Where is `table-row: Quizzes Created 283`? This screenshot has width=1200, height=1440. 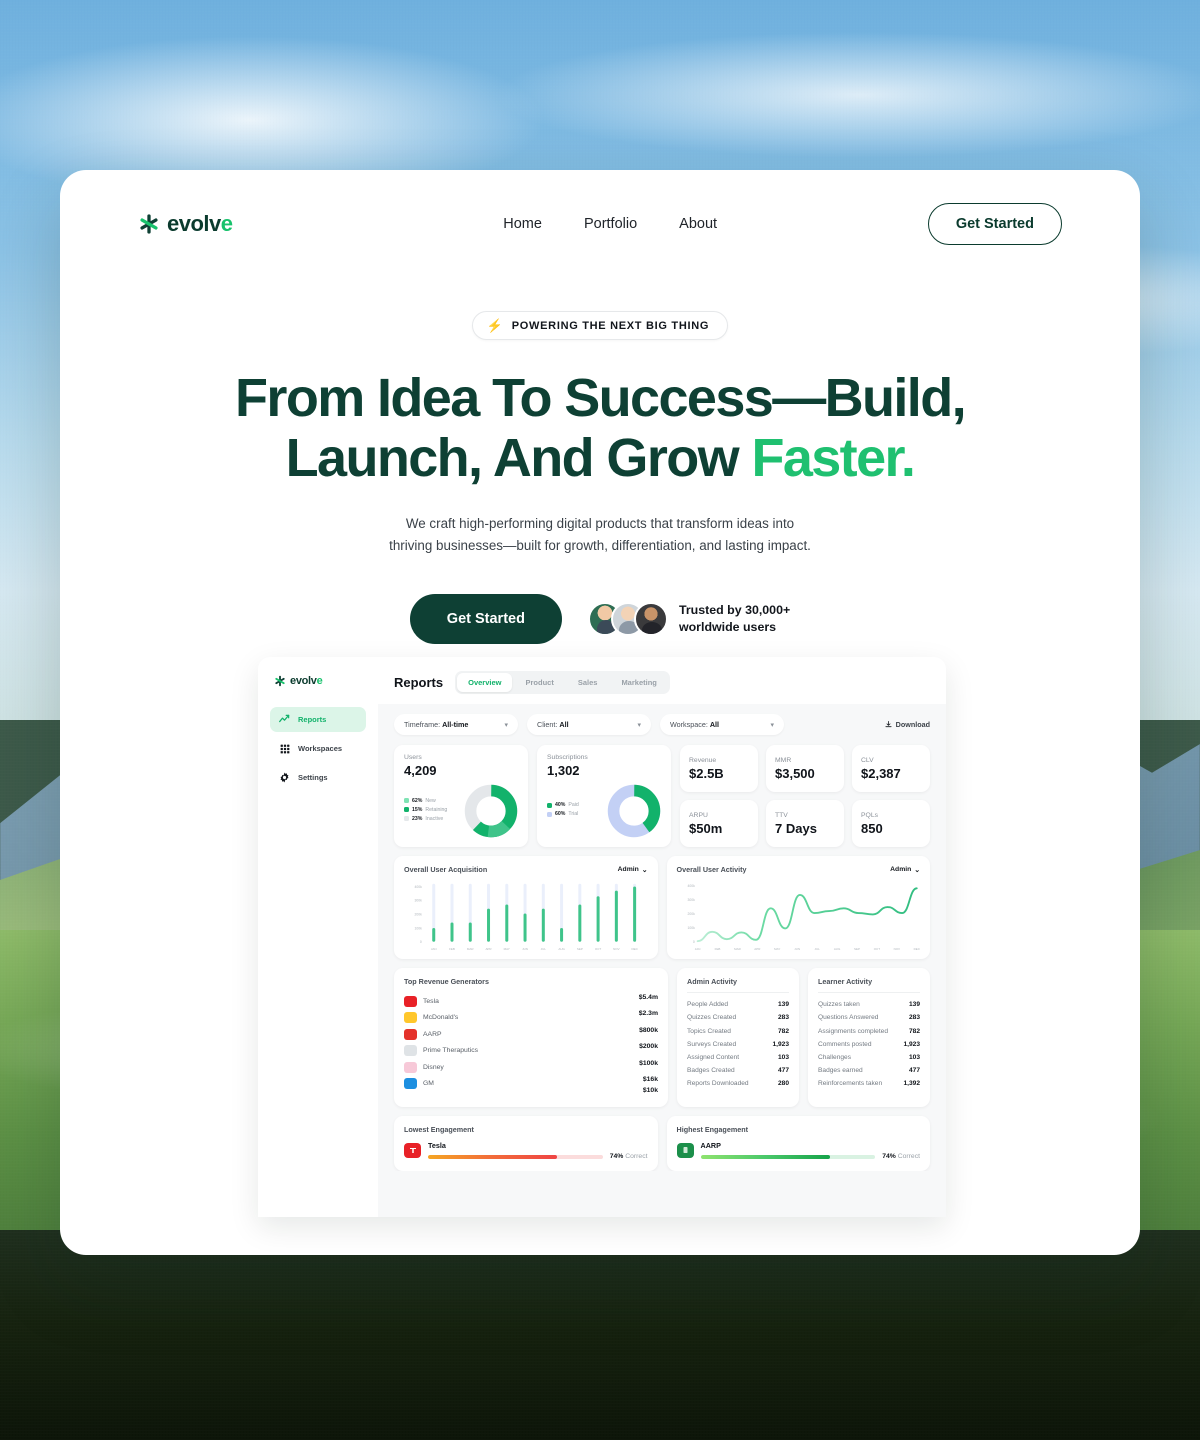
table-row: Quizzes Created 283 is located at coordinates (738, 1017).